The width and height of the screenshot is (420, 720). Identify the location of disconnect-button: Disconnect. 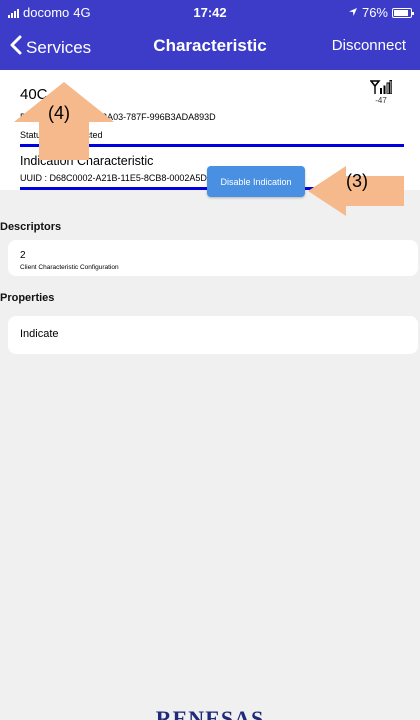
(369, 45).